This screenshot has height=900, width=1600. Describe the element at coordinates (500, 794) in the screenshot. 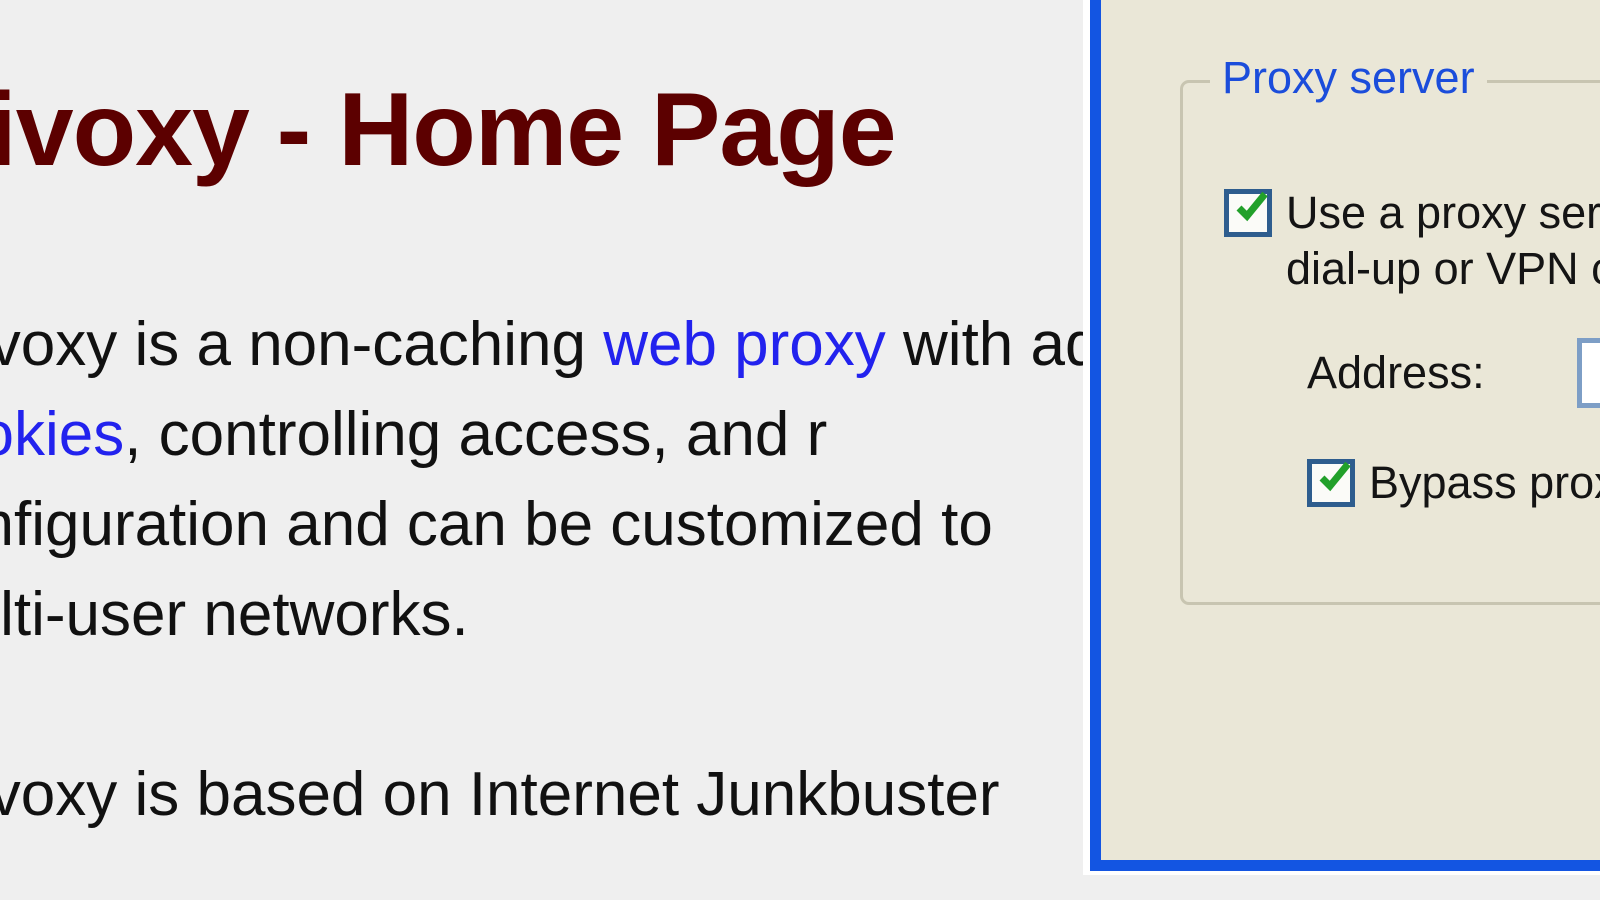

I see `paragraph-line-1: Privoxy is based on Internet Junkbuster` at that location.